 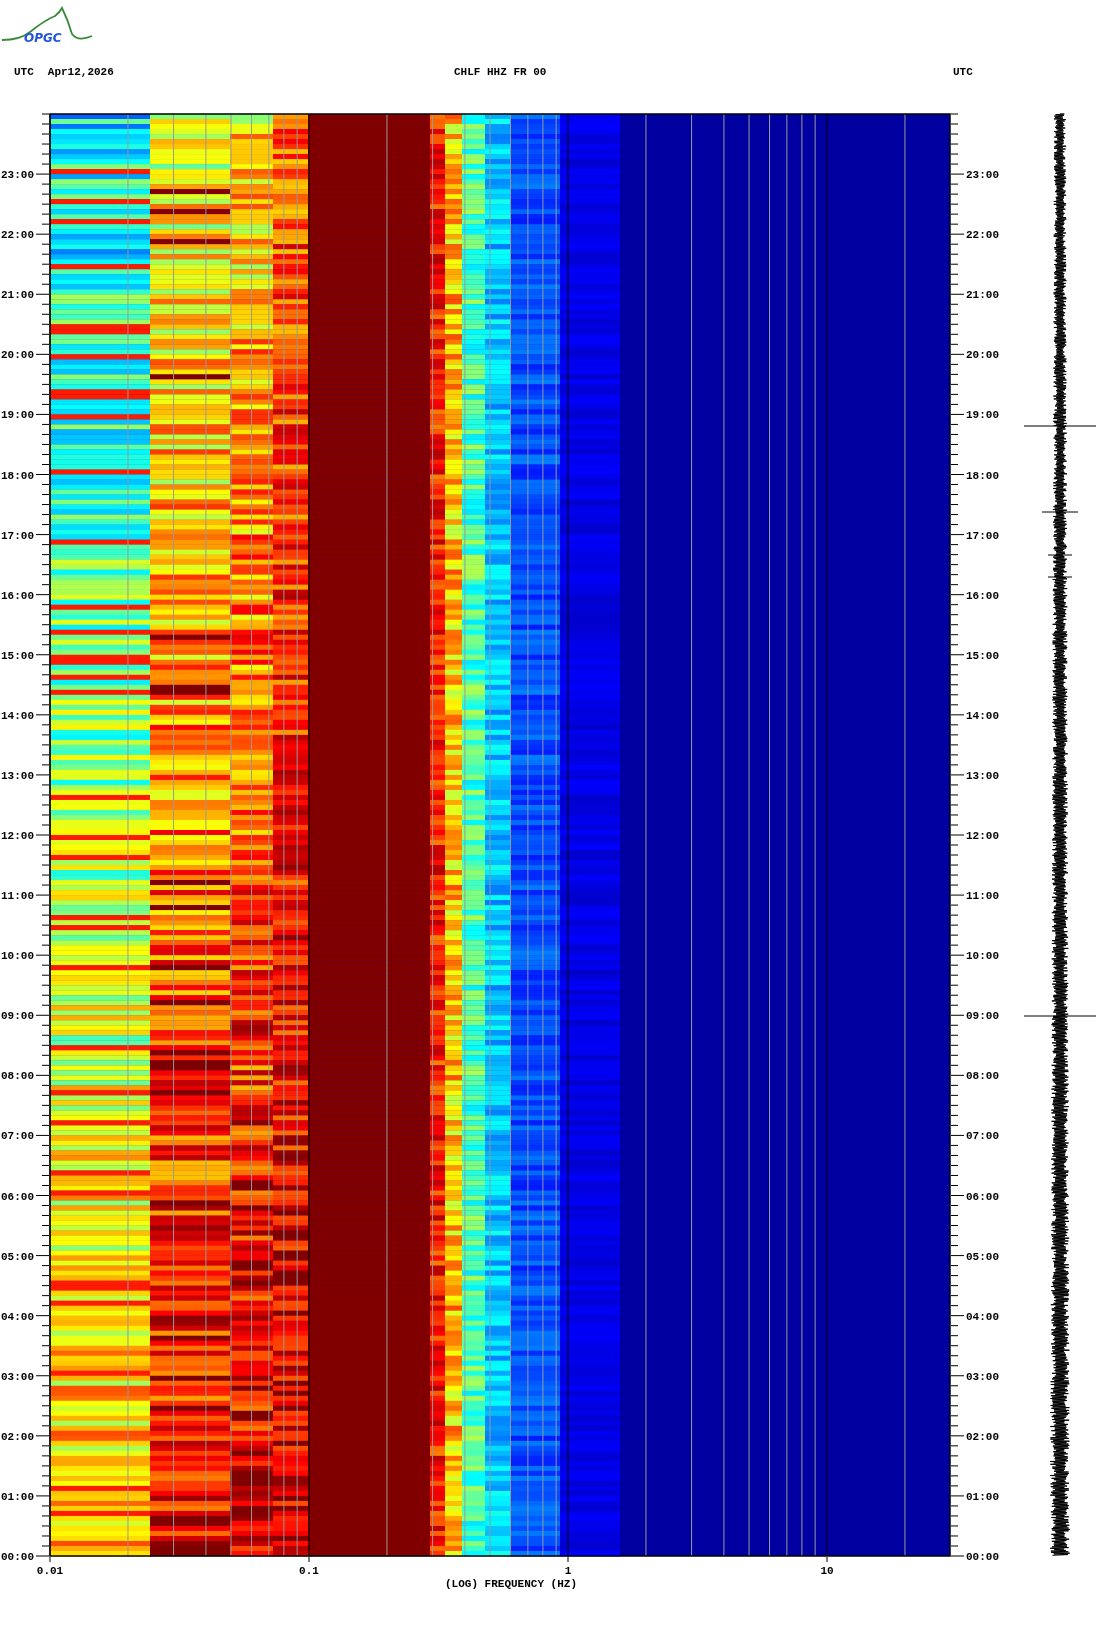 I want to click on frequency-tick-label: 1, so click(x=568, y=1571).